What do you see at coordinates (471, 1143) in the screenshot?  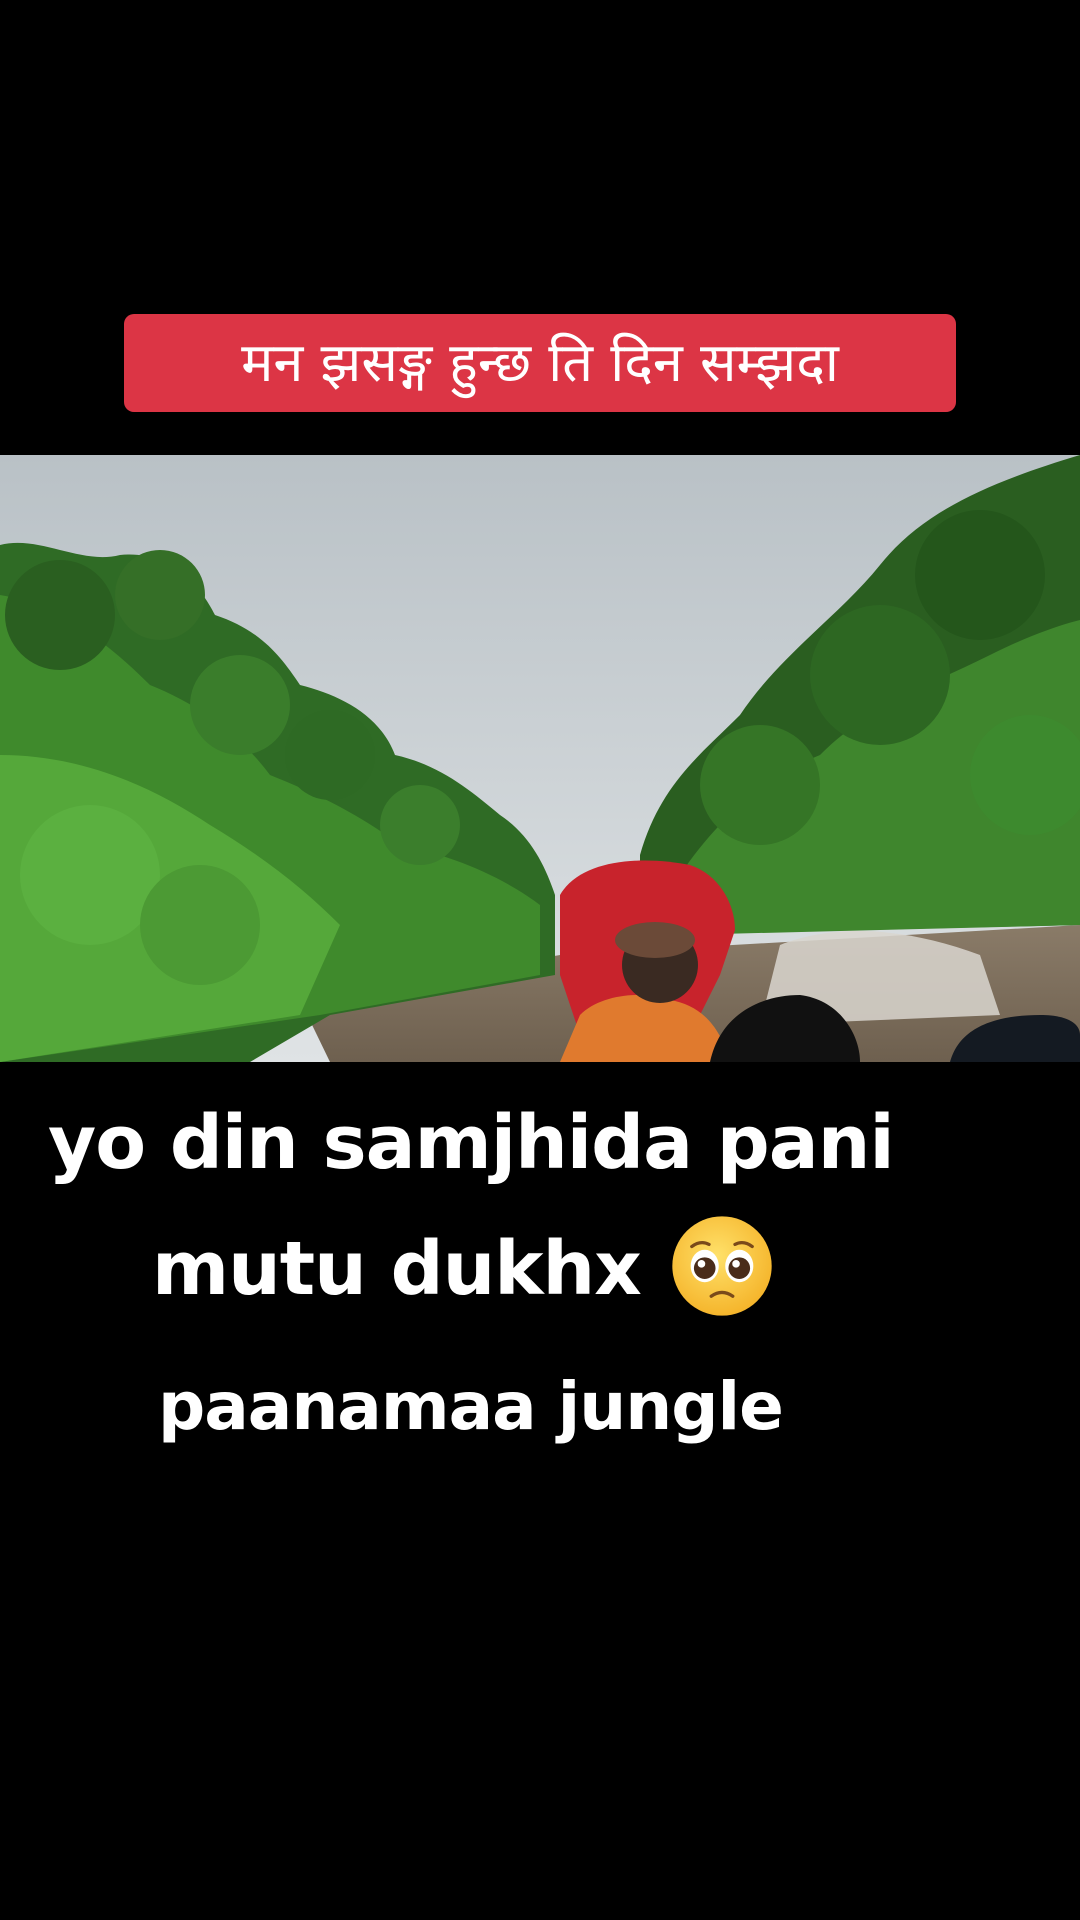 I see `overlay-line-1: yo din samjhida pani` at bounding box center [471, 1143].